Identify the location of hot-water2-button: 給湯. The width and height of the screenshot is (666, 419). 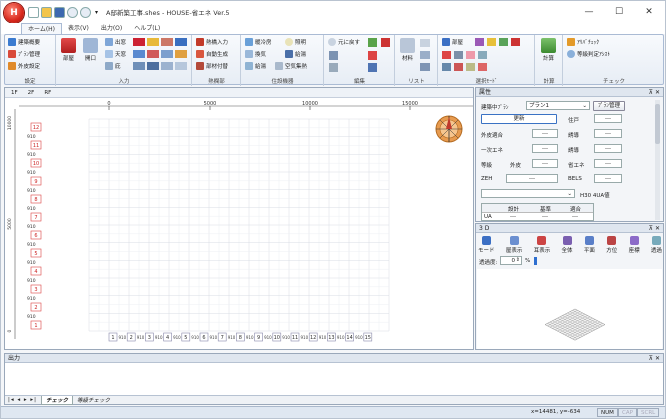
(255, 66).